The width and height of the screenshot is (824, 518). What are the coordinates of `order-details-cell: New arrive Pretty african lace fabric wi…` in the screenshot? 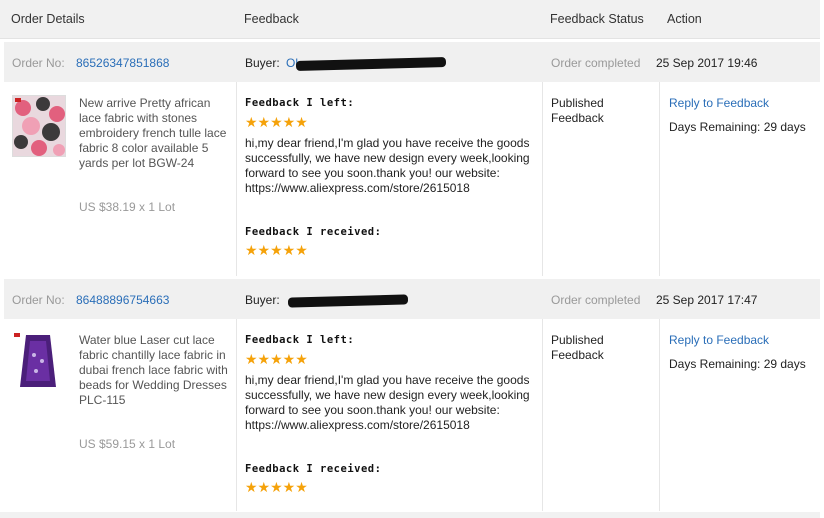 It's located at (120, 179).